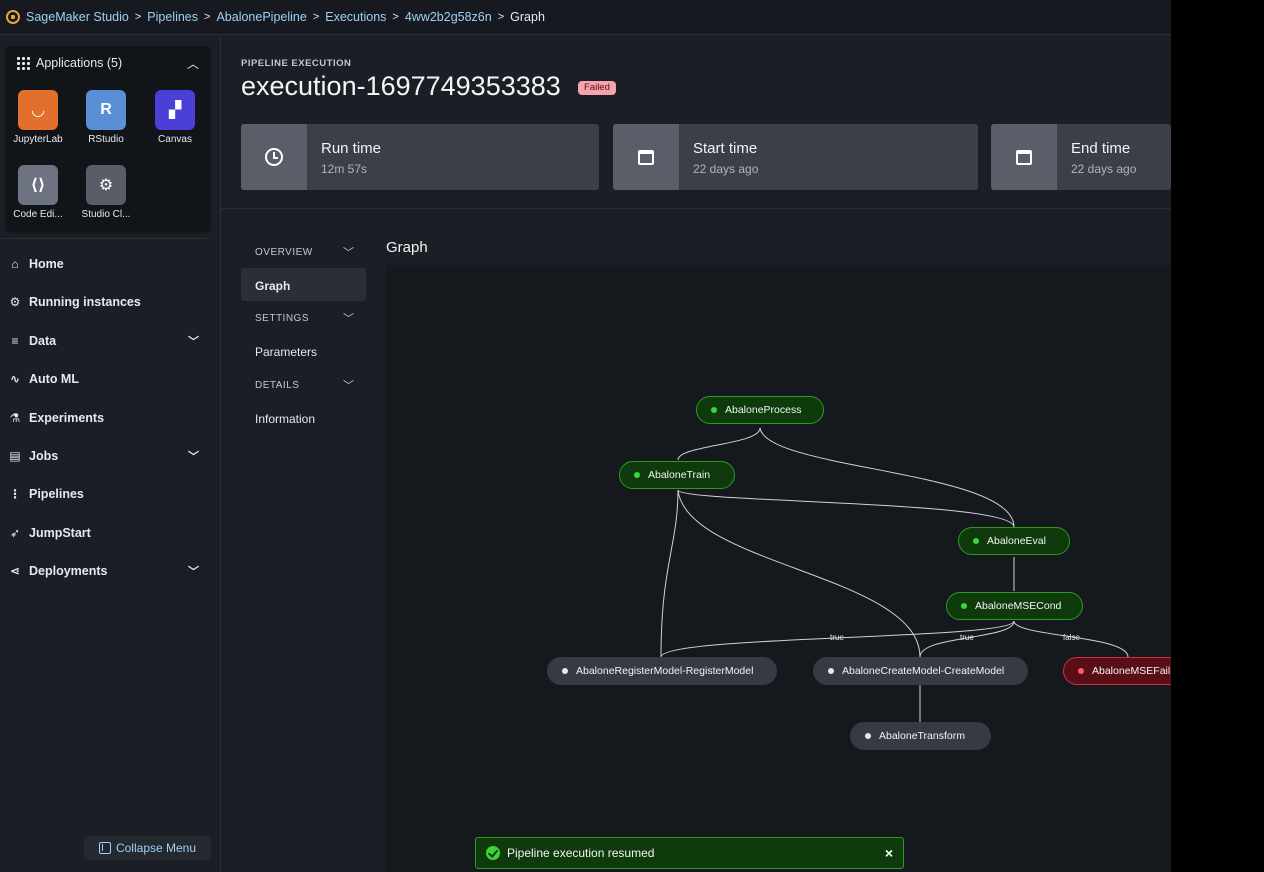 The width and height of the screenshot is (1264, 872). Describe the element at coordinates (110, 533) in the screenshot. I see `sidebar-item-jumpstart: ➶ JumpStart` at that location.